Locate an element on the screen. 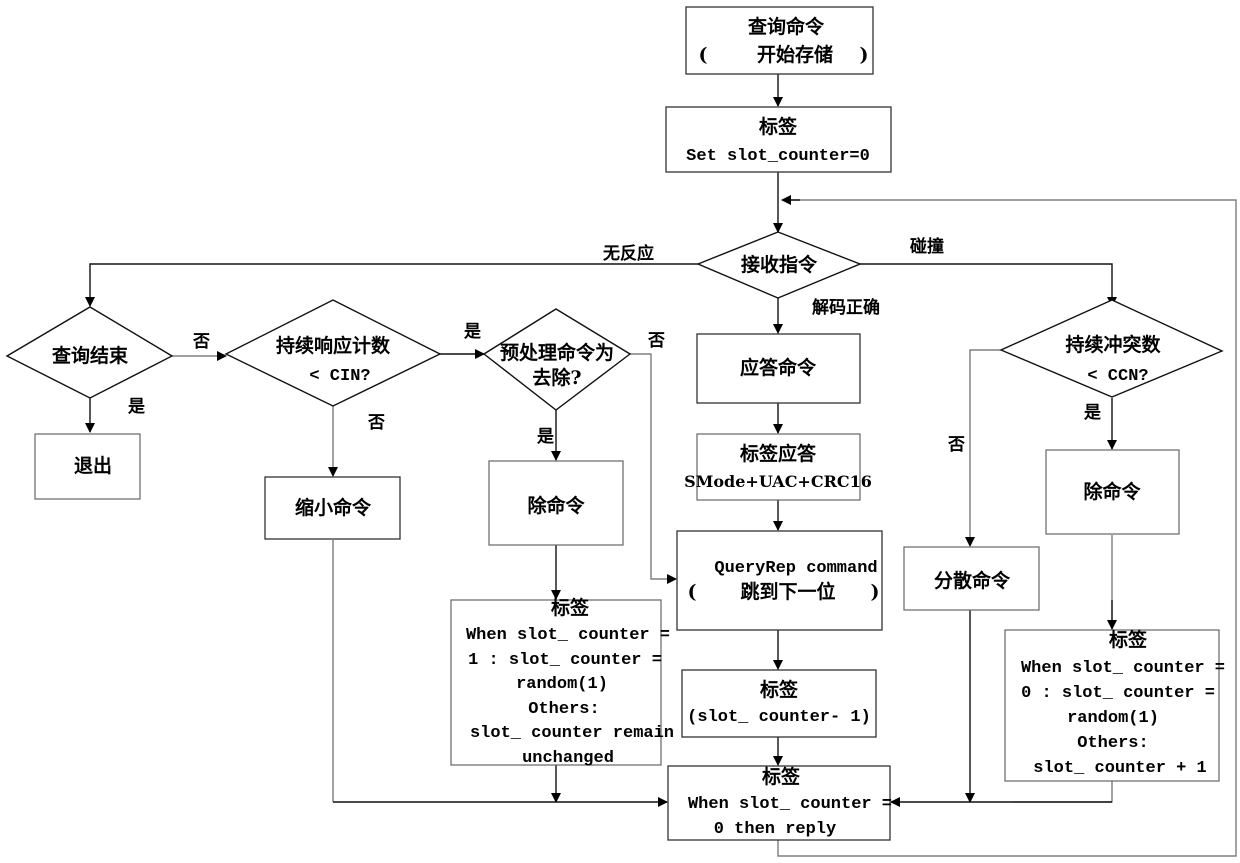  decision-preprocess-remove: 预处理命令为 去除? is located at coordinates (557, 359).